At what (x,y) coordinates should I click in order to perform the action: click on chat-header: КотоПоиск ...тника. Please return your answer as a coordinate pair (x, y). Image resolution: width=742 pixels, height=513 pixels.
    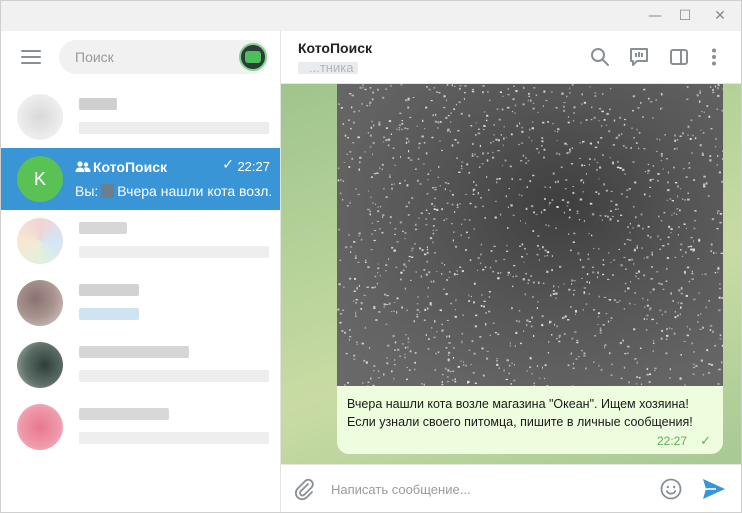
    Looking at the image, I should click on (511, 57).